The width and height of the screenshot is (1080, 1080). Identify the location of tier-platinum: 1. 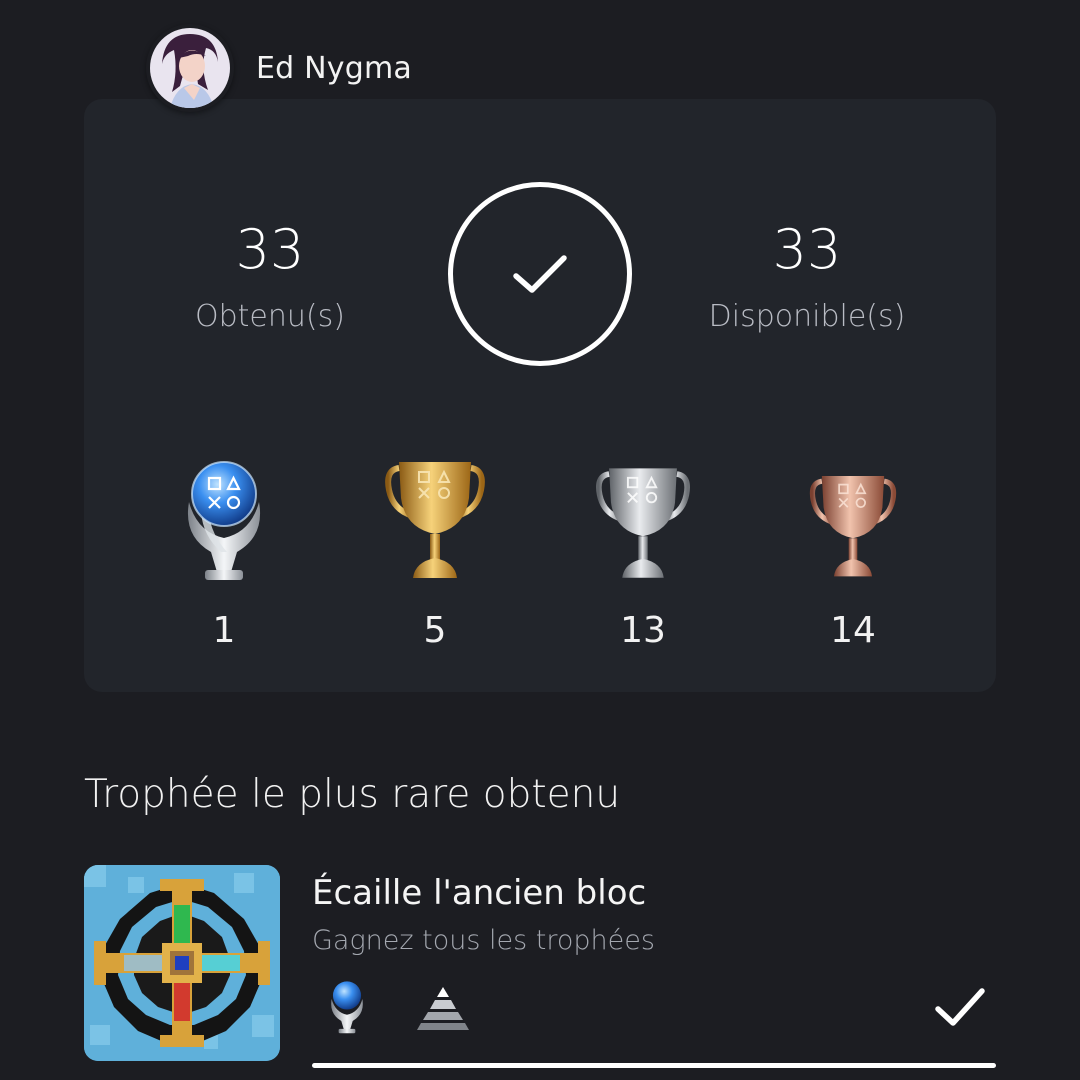
(224, 547).